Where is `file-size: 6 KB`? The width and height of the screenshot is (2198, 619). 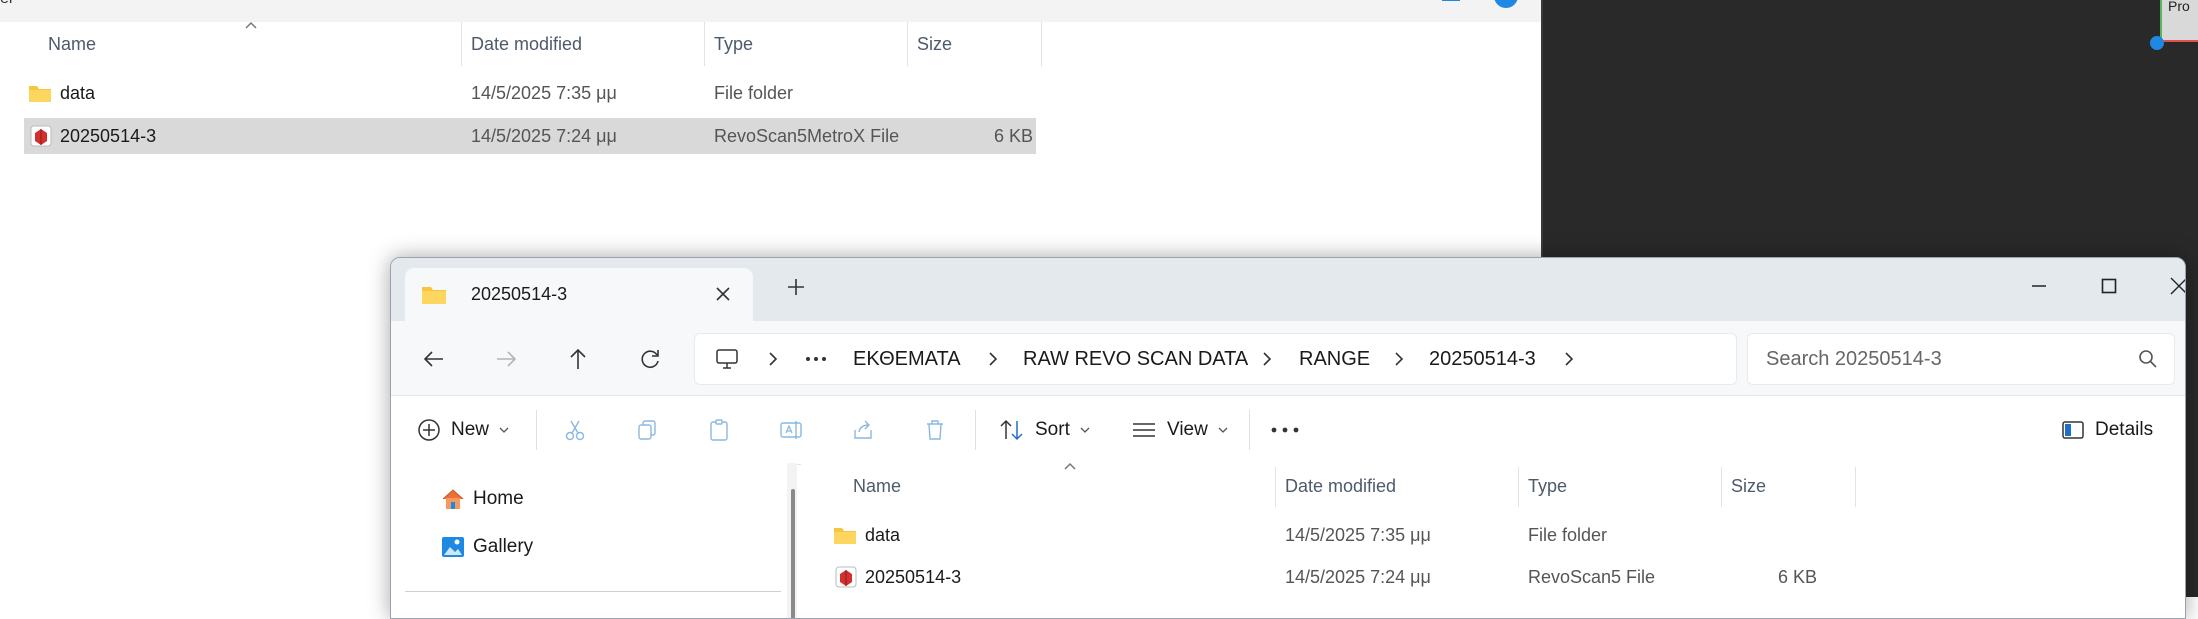
file-size: 6 KB is located at coordinates (1014, 136).